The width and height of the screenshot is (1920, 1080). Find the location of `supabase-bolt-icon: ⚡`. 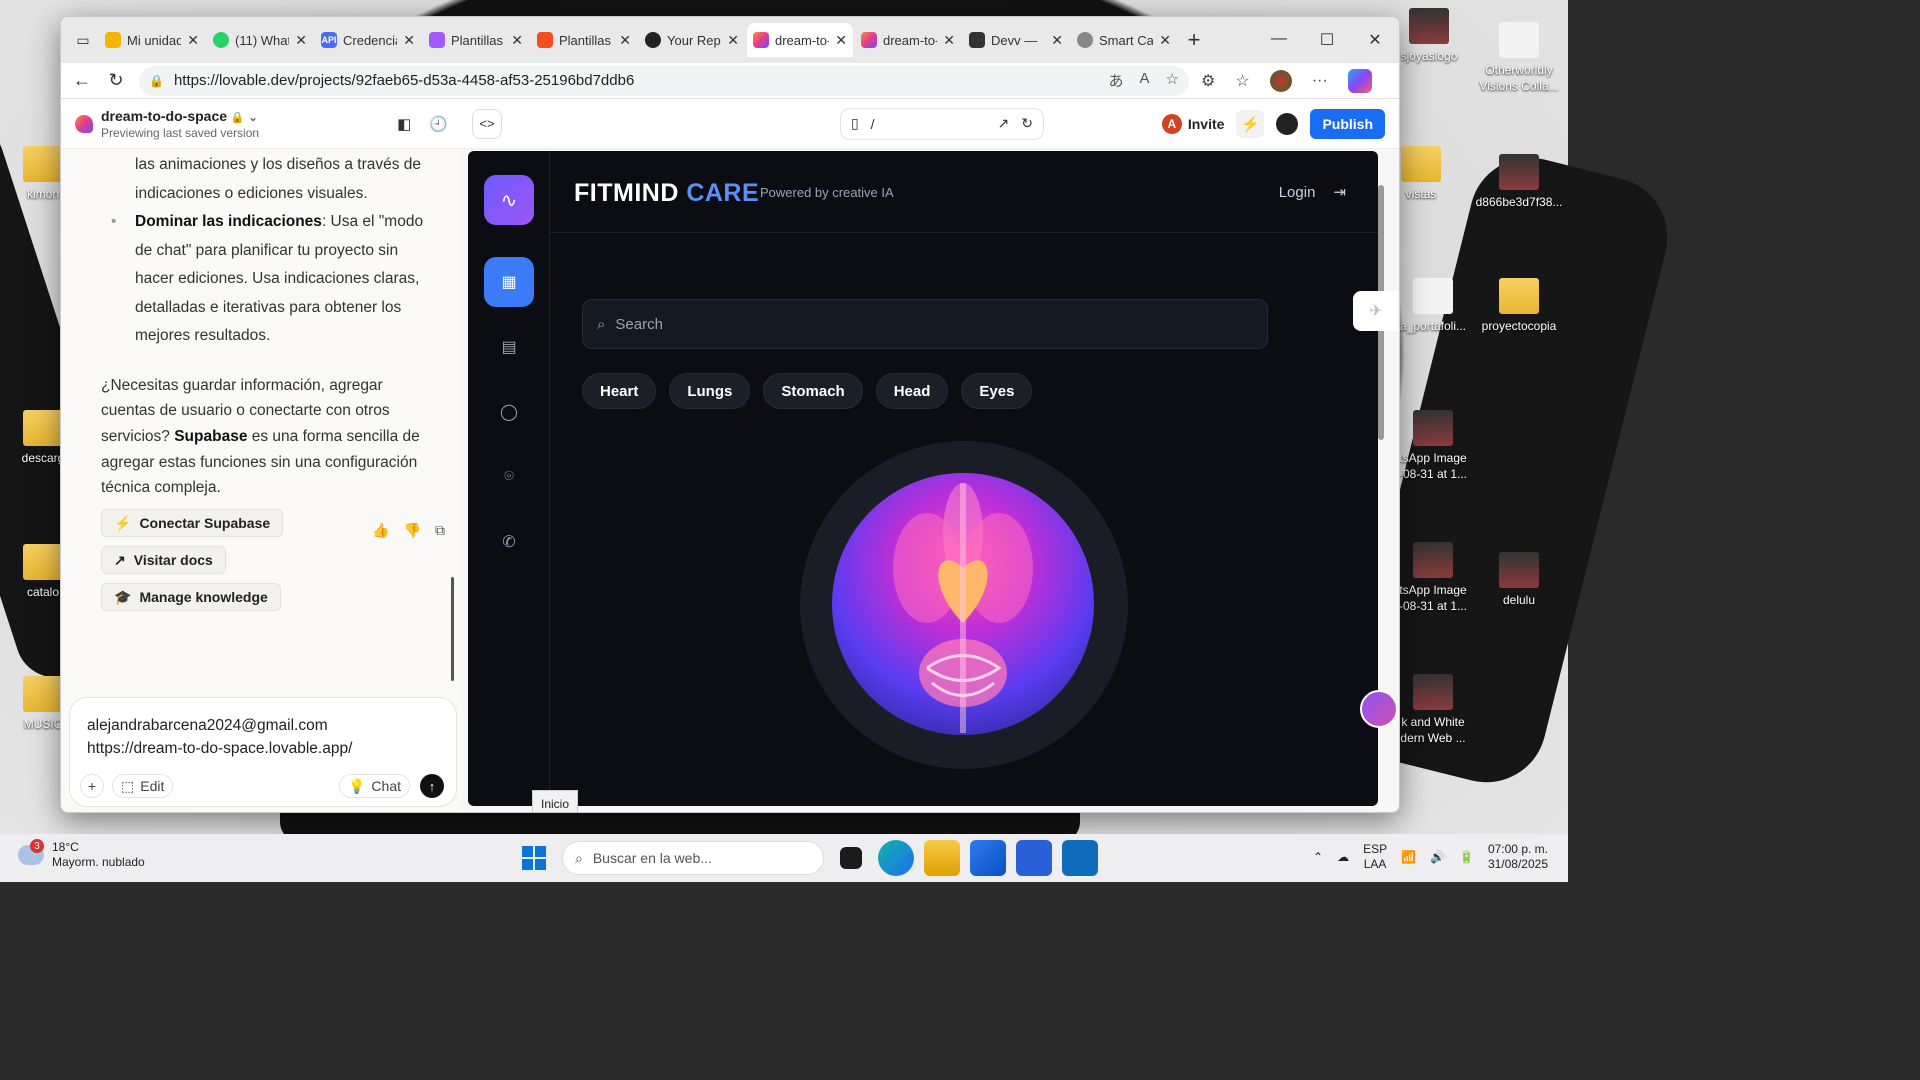

supabase-bolt-icon: ⚡ is located at coordinates (1250, 123).